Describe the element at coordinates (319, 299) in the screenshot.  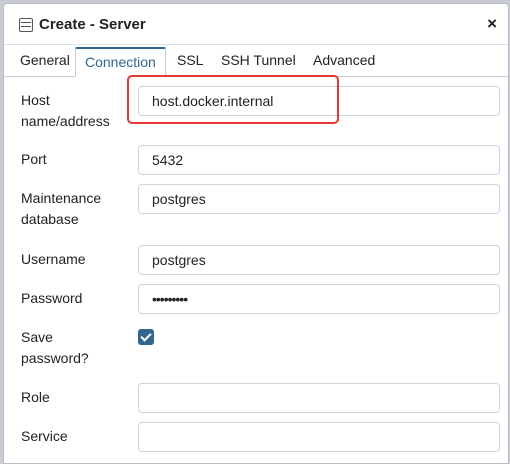
I see `password-input: •••••••••` at that location.